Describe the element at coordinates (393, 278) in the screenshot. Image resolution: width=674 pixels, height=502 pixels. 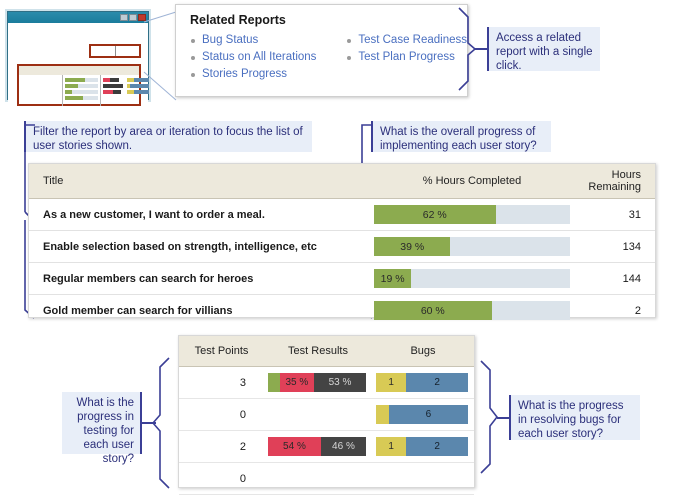
I see `progress-fill: 19 %` at that location.